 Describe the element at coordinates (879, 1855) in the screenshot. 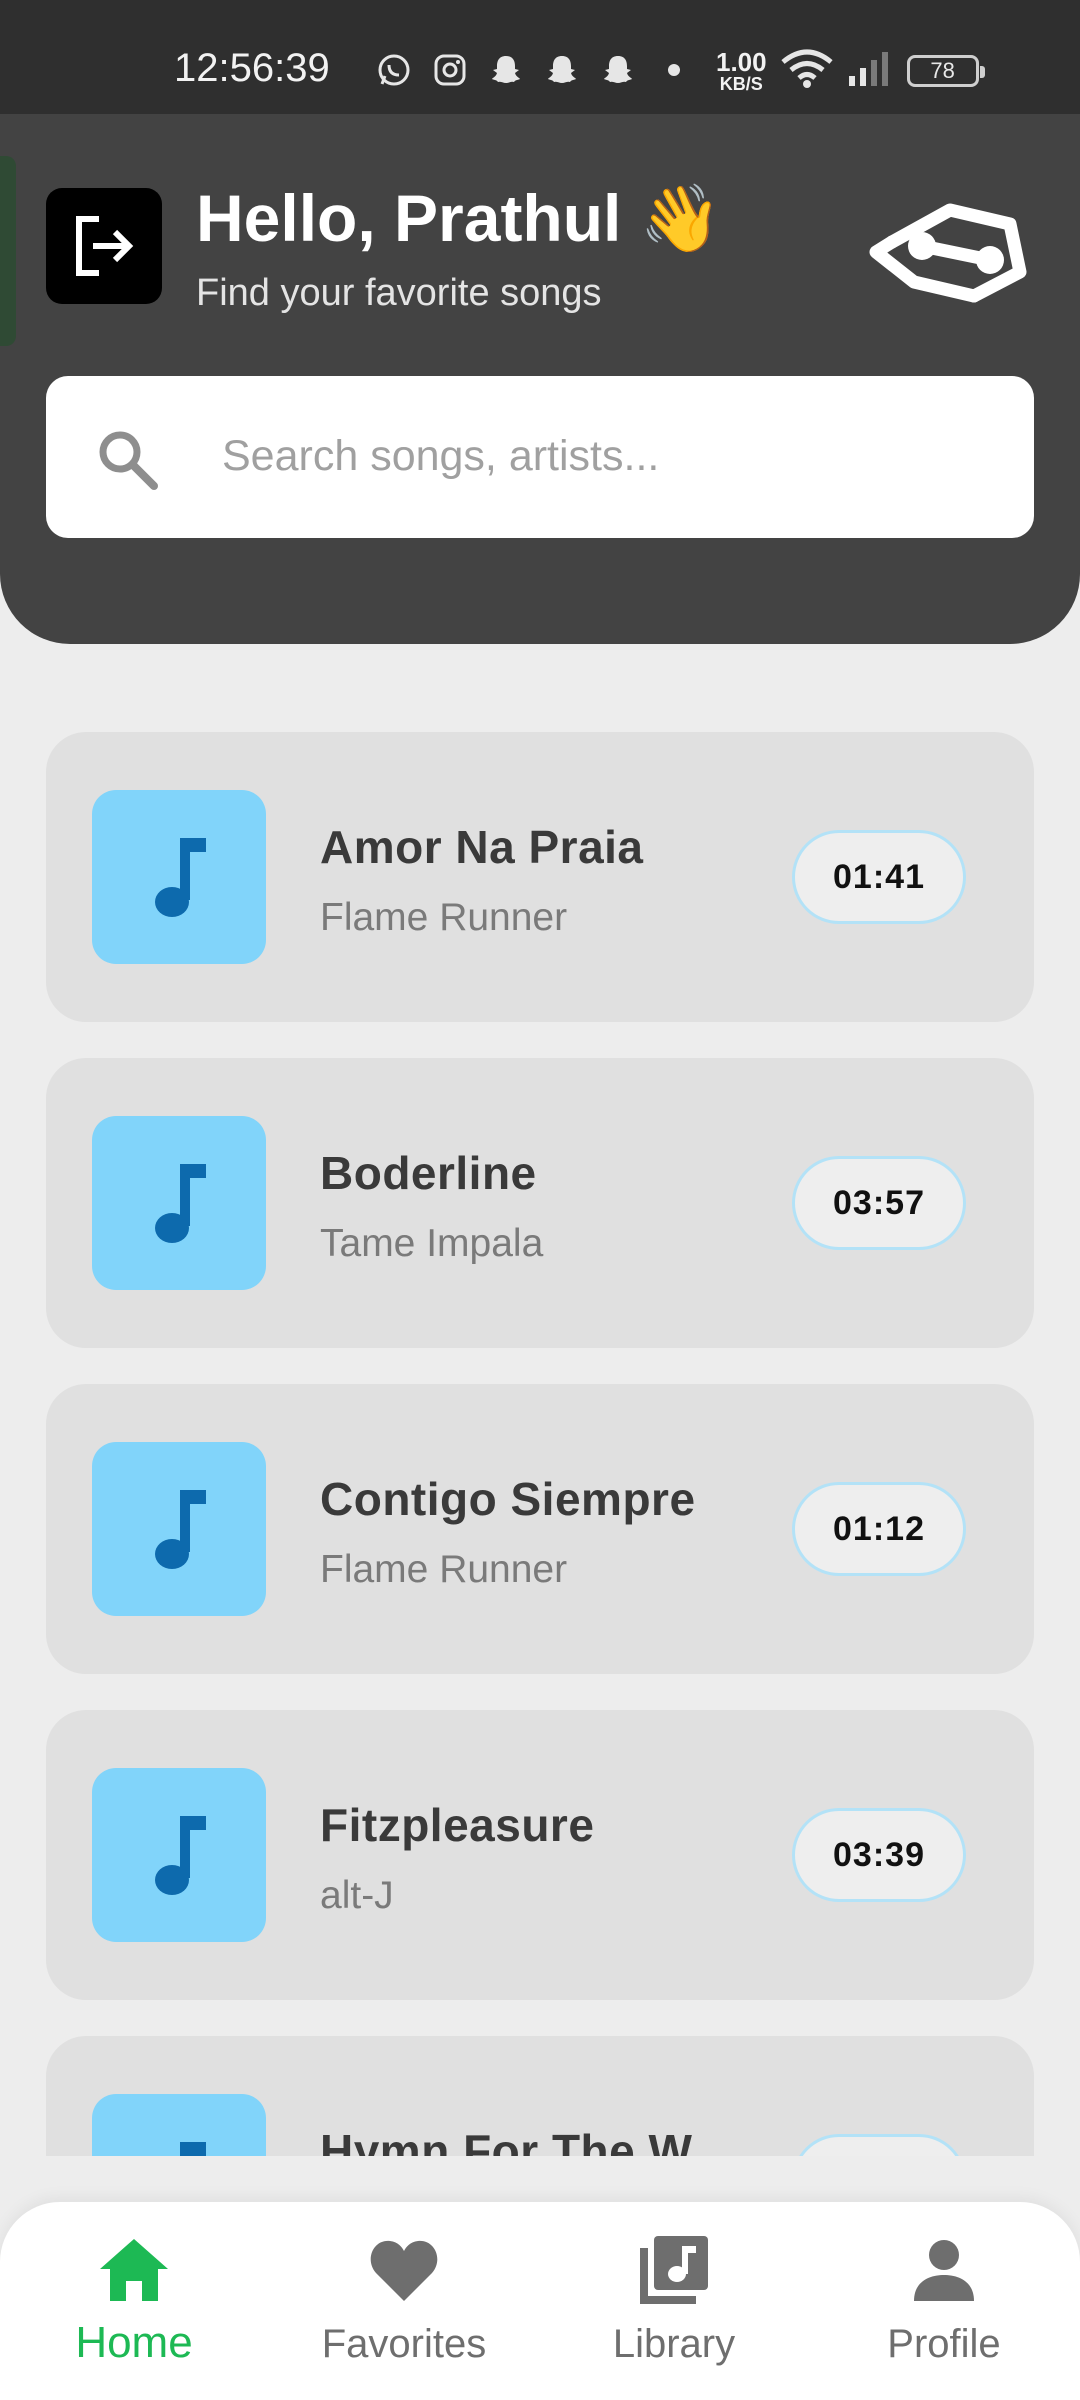

I see `song-duration-badge: 03:39` at that location.